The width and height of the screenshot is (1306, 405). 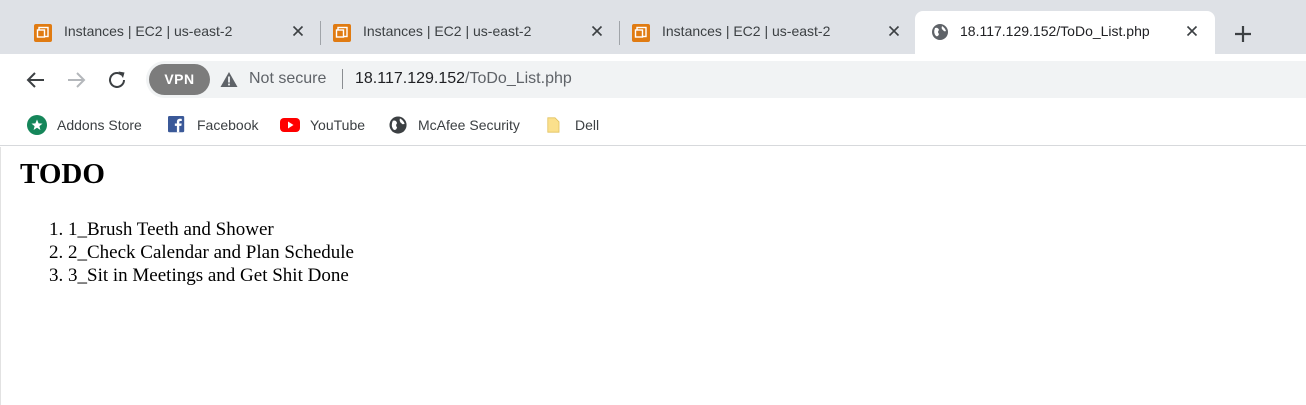 I want to click on security-status-label: Not secure, so click(x=287, y=79).